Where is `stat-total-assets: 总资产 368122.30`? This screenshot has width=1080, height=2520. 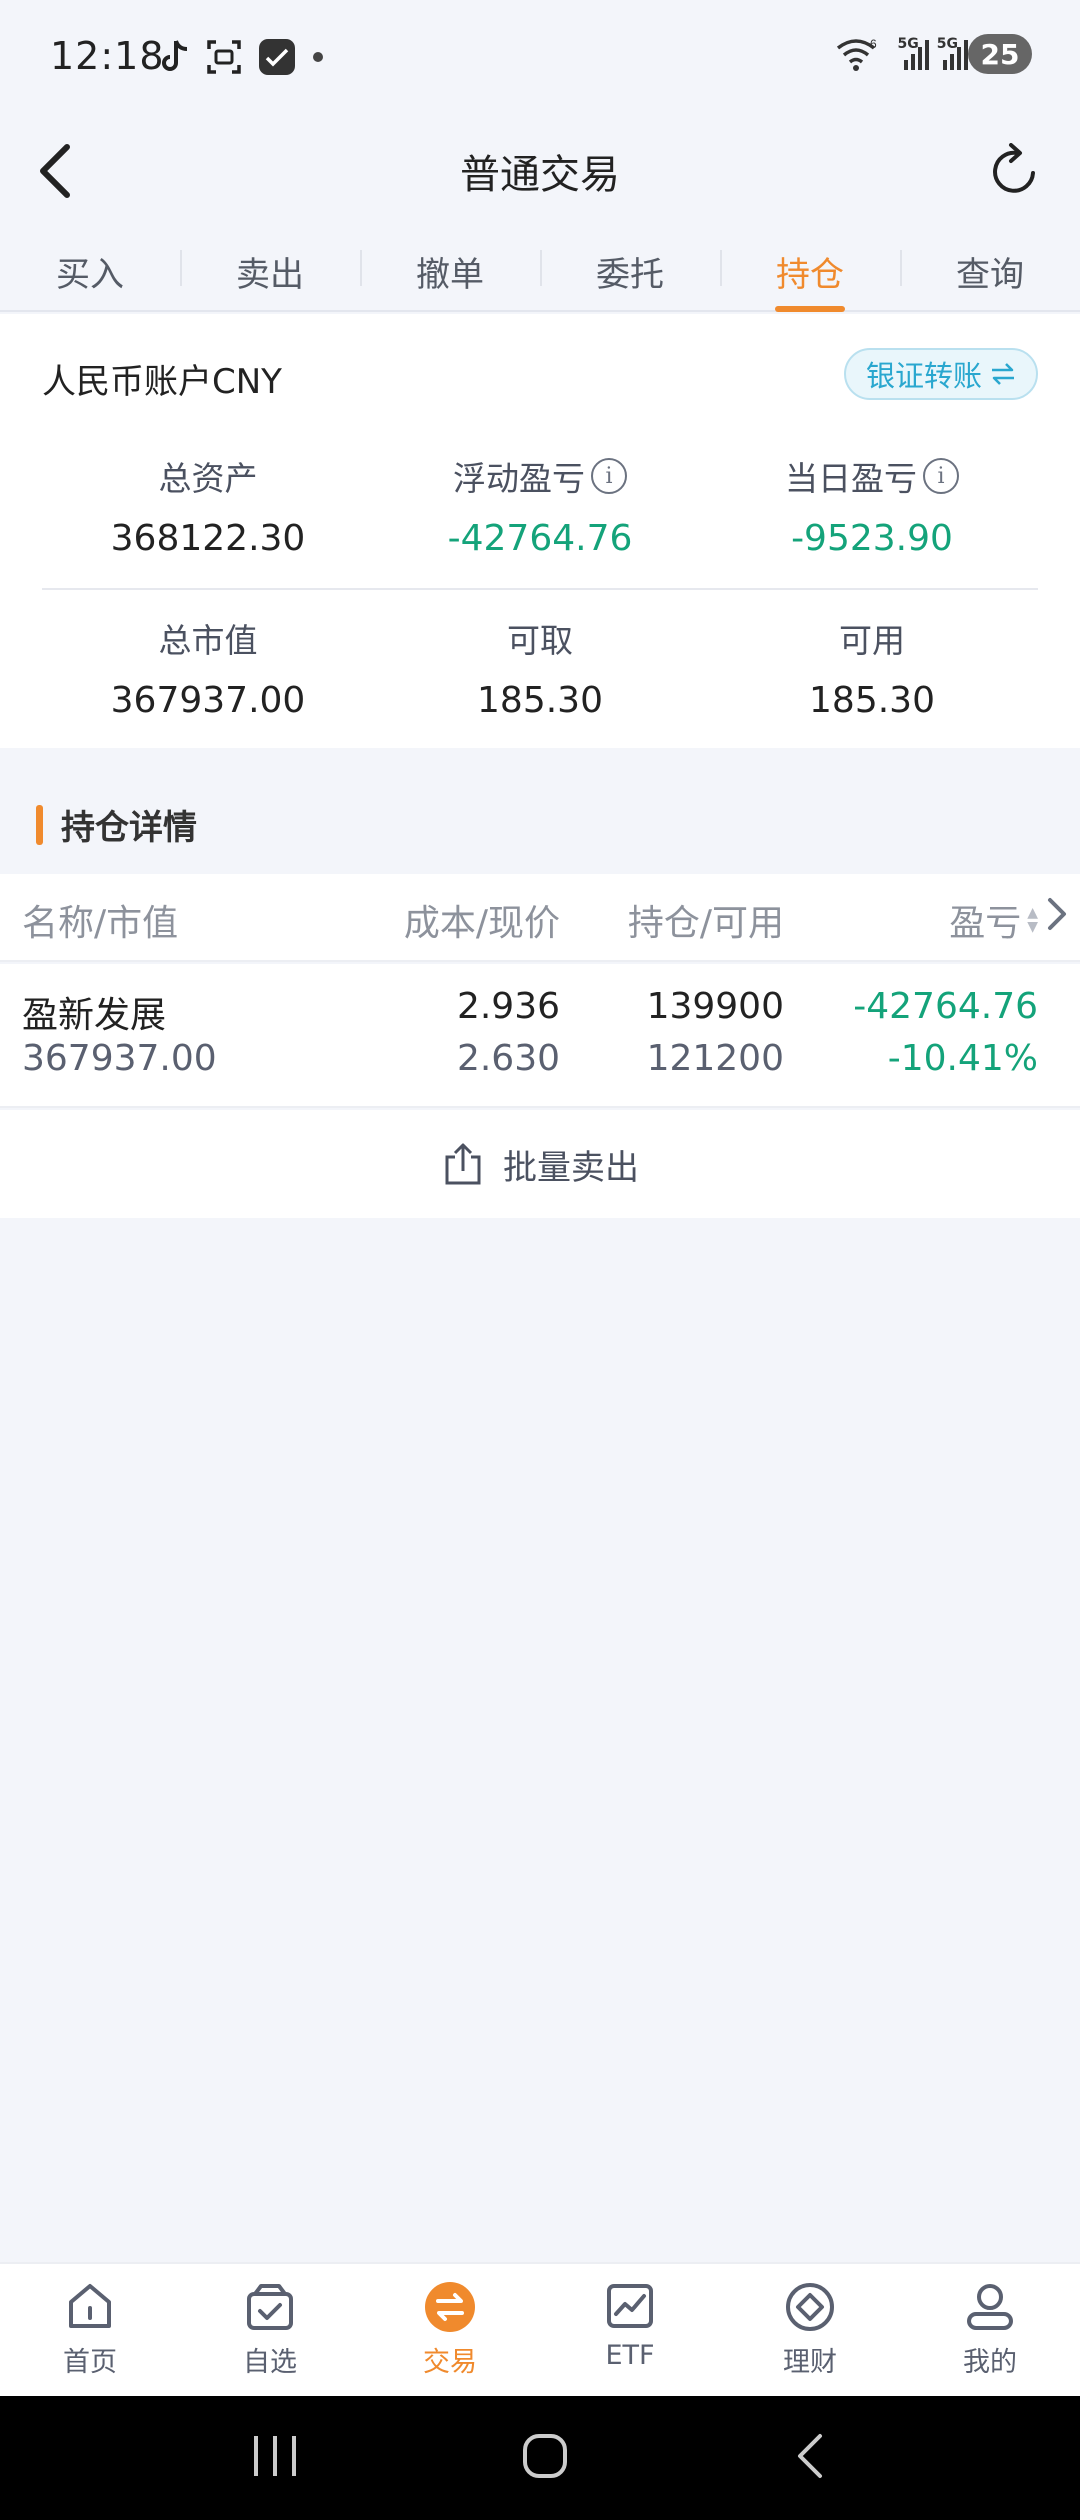
stat-total-assets: 总资产 368122.30 is located at coordinates (208, 505).